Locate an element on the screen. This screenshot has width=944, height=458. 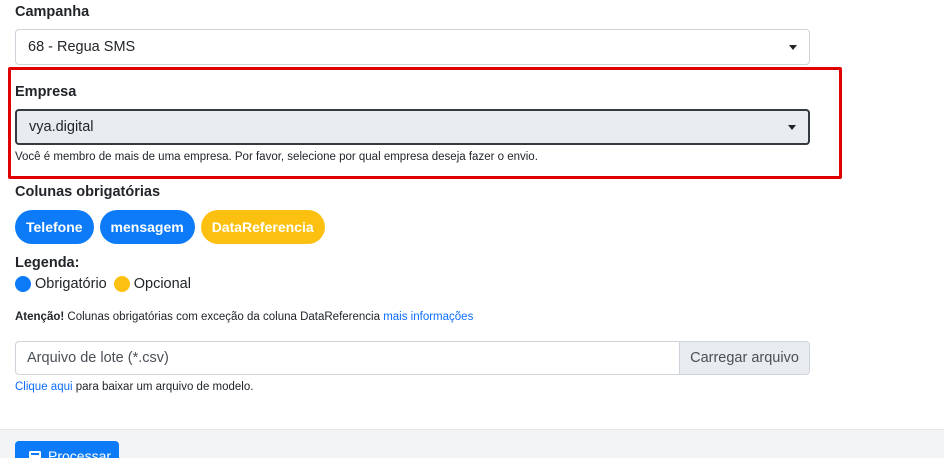
carregar-arquivo-button: Carregar arquivo is located at coordinates (744, 358).